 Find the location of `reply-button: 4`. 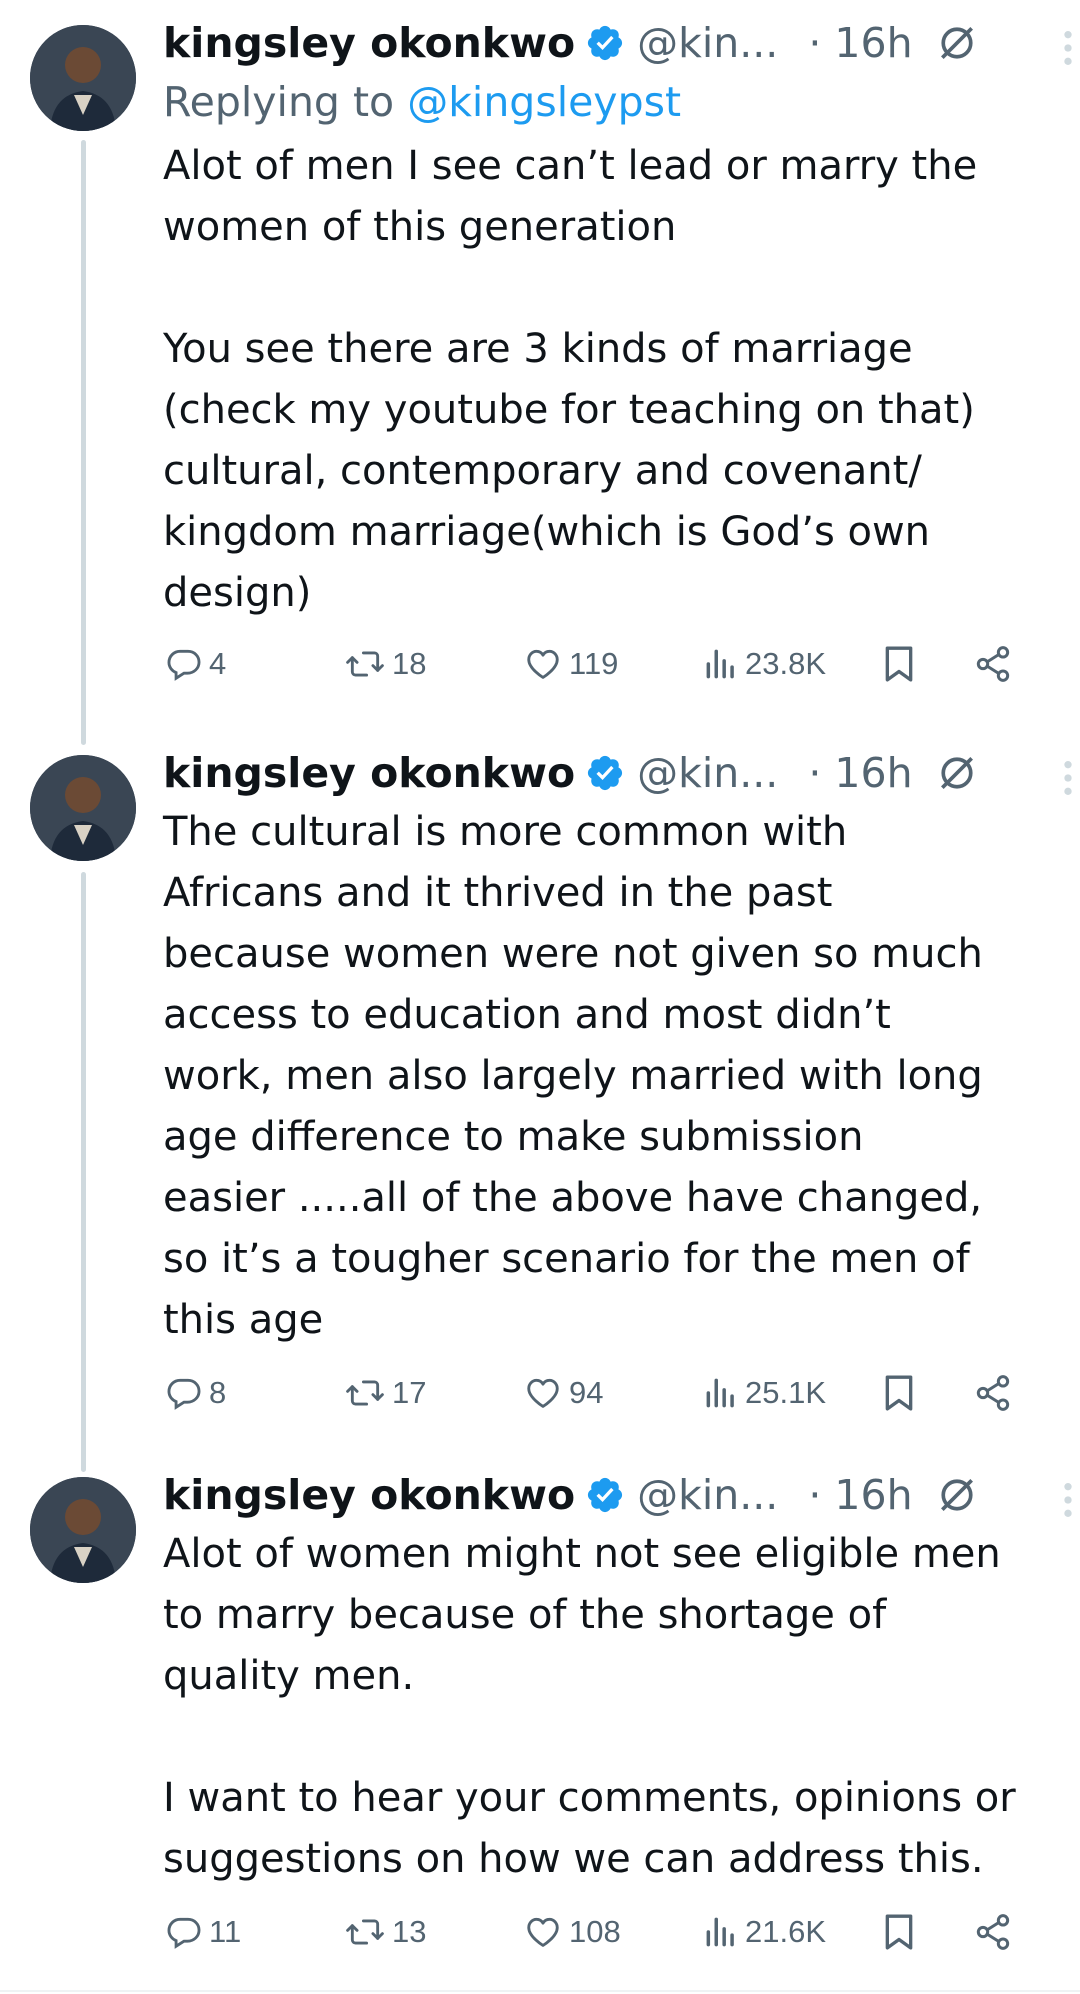

reply-button: 4 is located at coordinates (195, 664).